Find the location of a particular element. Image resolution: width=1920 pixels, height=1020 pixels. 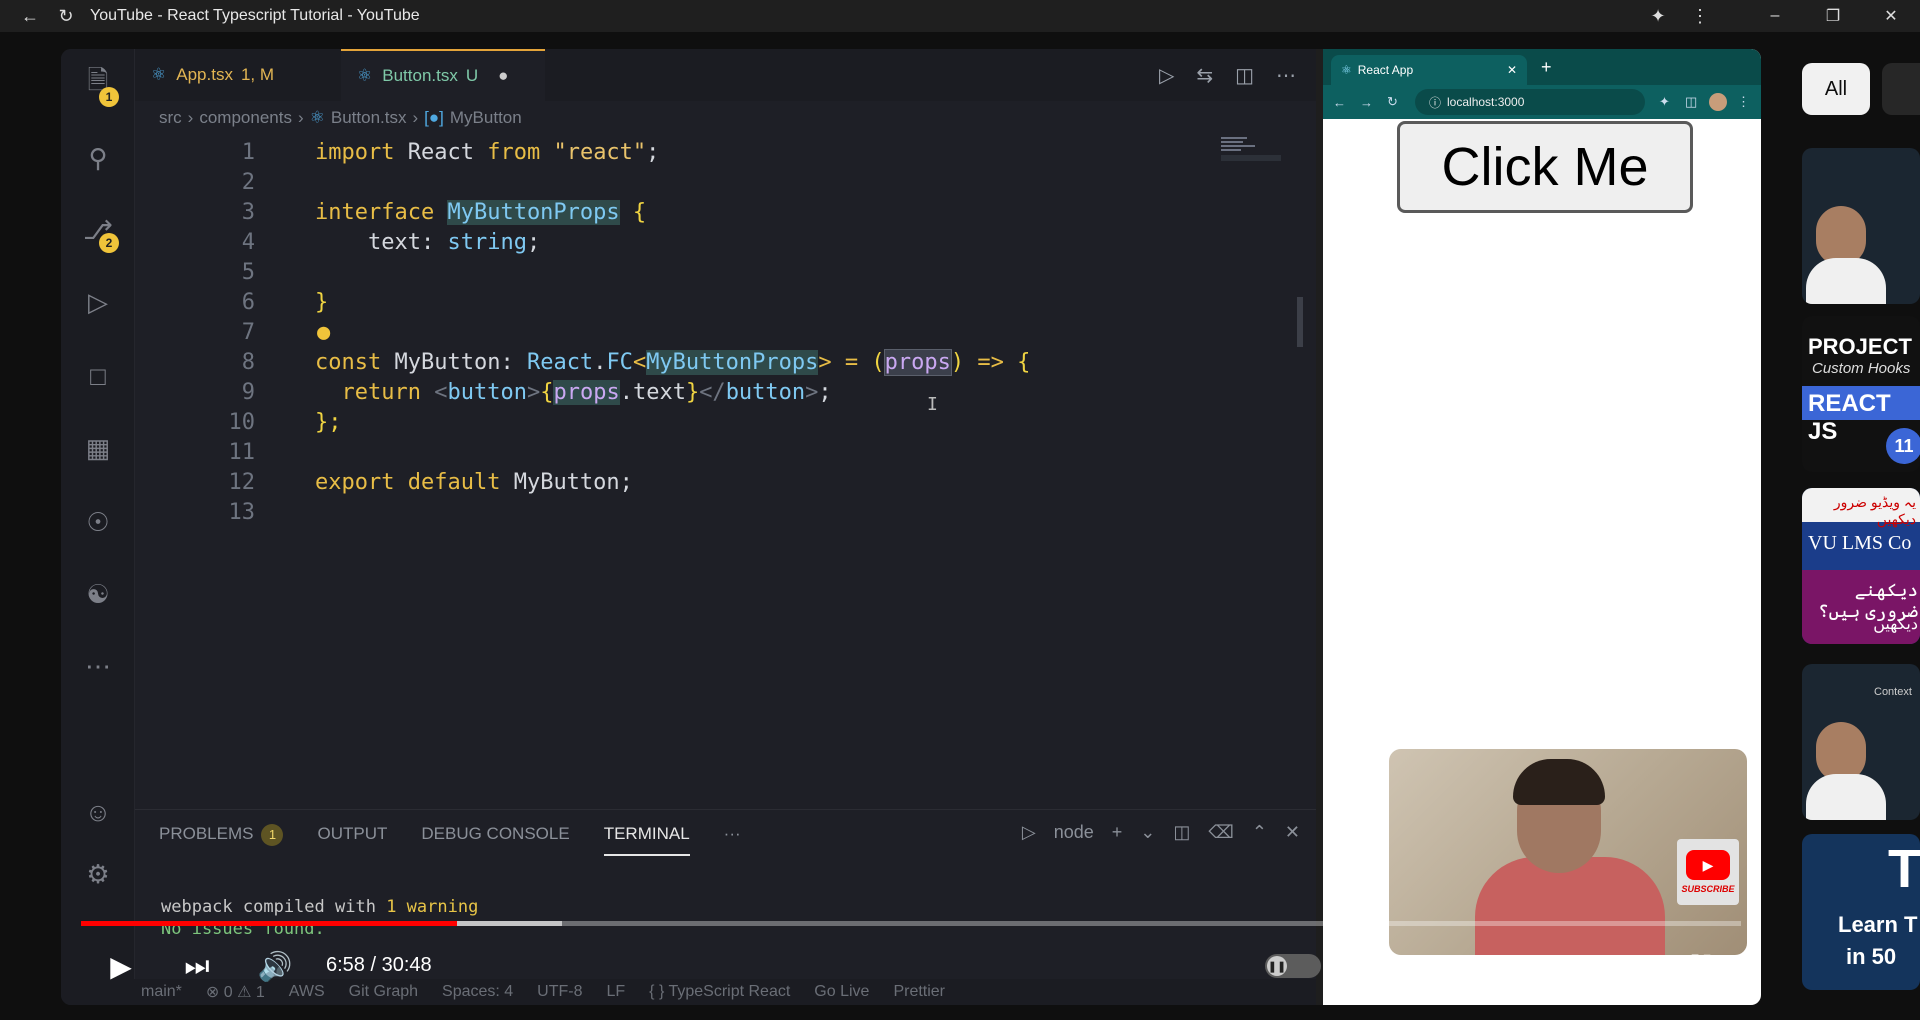

video-thumbnail: Context is located at coordinates (1861, 742).